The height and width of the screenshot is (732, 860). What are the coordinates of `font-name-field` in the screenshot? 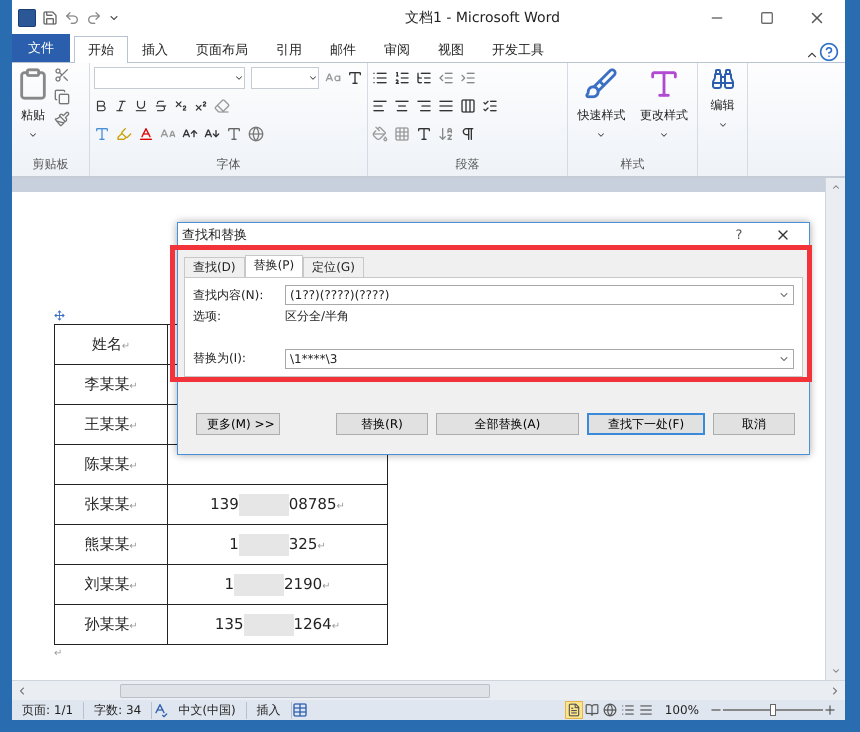 It's located at (169, 78).